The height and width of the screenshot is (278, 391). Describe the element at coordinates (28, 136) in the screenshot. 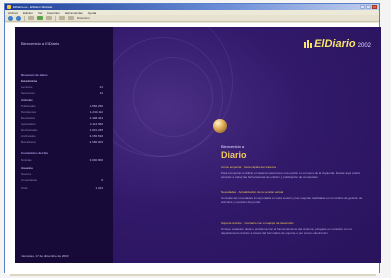

I see `sidebar-row-label: Archivados` at that location.